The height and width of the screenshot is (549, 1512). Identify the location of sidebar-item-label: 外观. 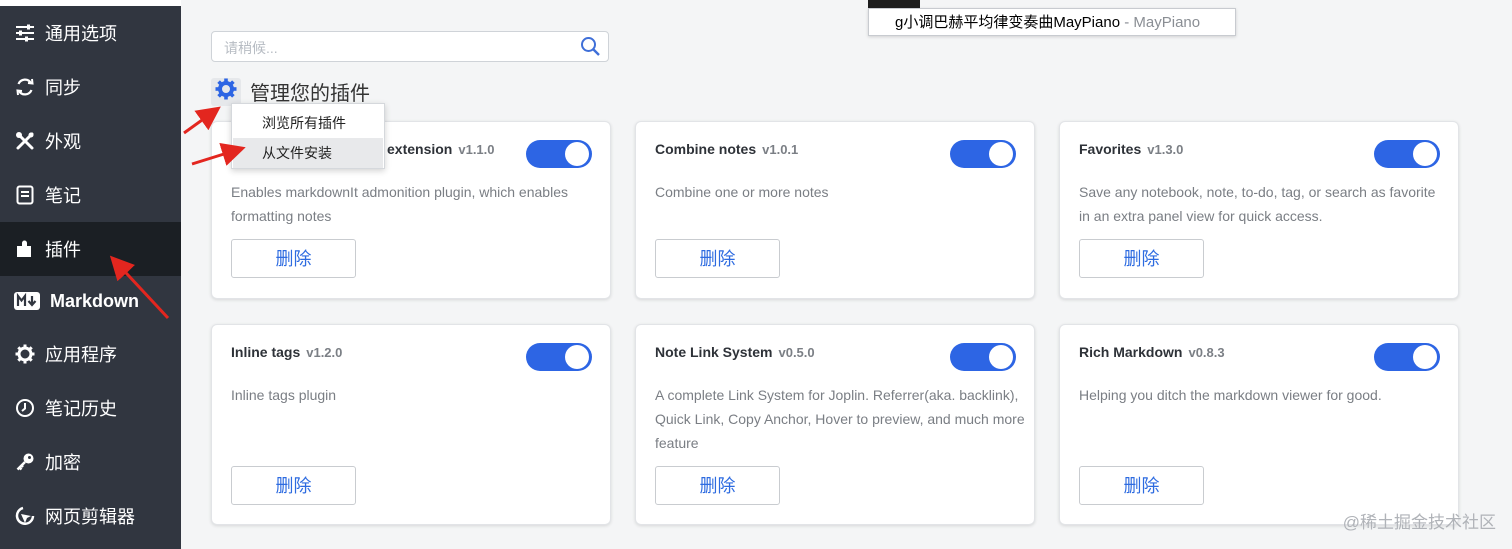
(63, 142).